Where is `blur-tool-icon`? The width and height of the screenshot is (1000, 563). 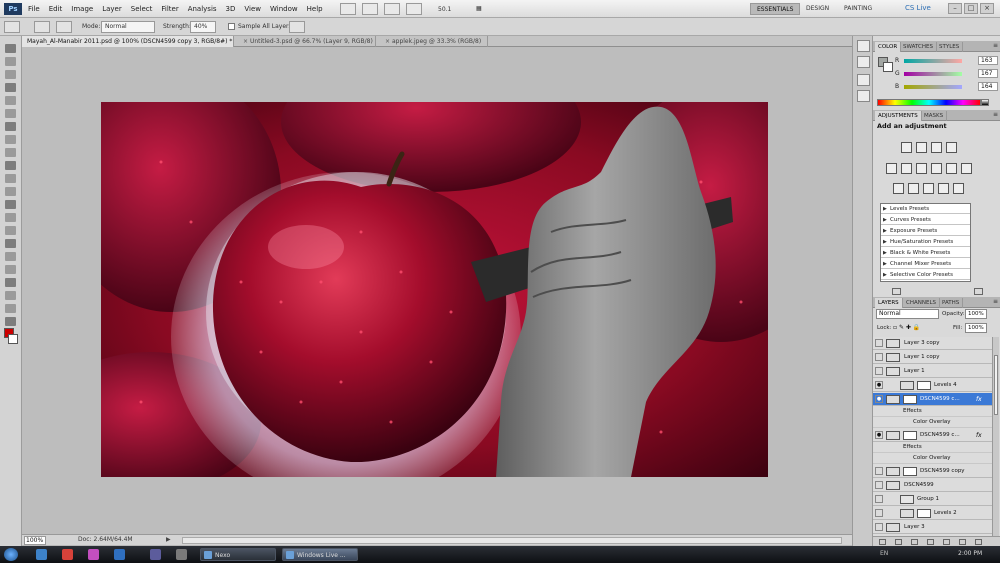
blur-tool-icon is located at coordinates (10, 204).